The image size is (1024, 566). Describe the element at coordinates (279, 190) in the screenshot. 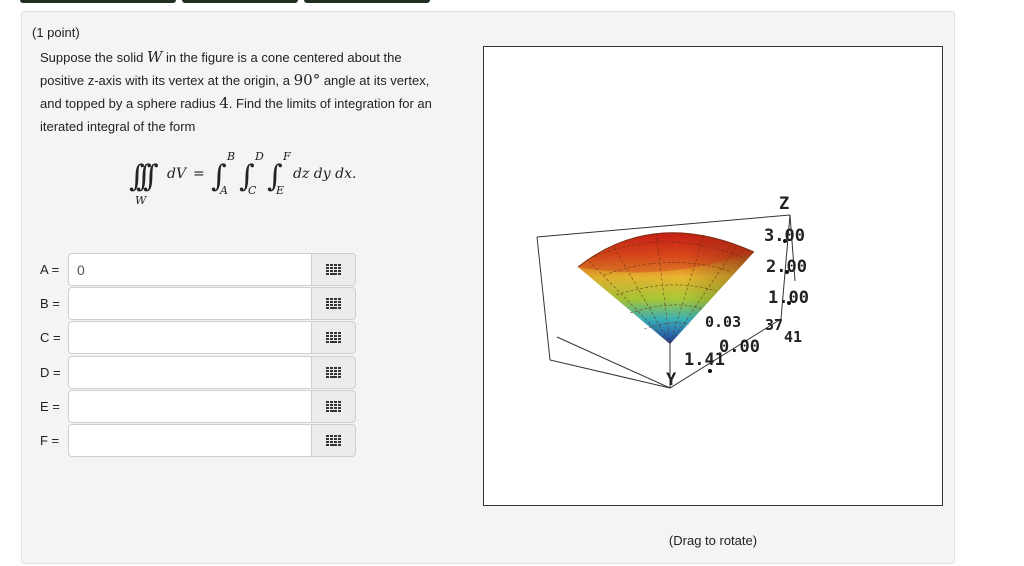

I see `lower-limit-E: E` at that location.